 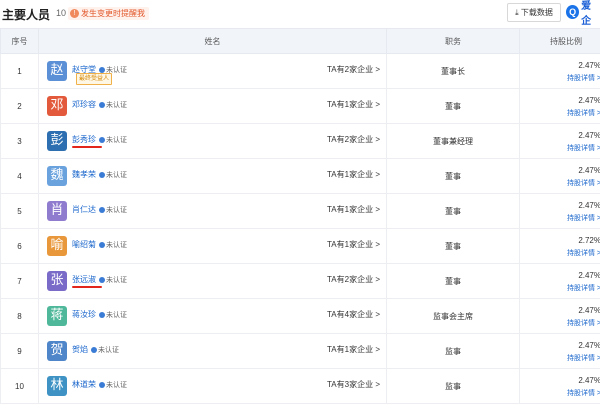 What do you see at coordinates (57, 71) in the screenshot?
I see `avatar: 赵` at bounding box center [57, 71].